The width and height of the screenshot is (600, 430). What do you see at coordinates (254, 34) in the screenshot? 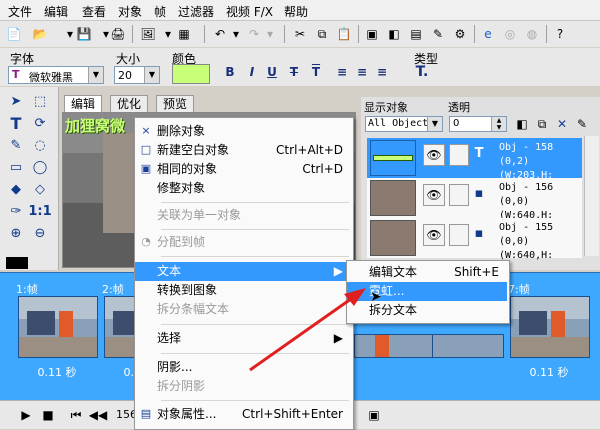
I see `redo-icon: ↷` at bounding box center [254, 34].